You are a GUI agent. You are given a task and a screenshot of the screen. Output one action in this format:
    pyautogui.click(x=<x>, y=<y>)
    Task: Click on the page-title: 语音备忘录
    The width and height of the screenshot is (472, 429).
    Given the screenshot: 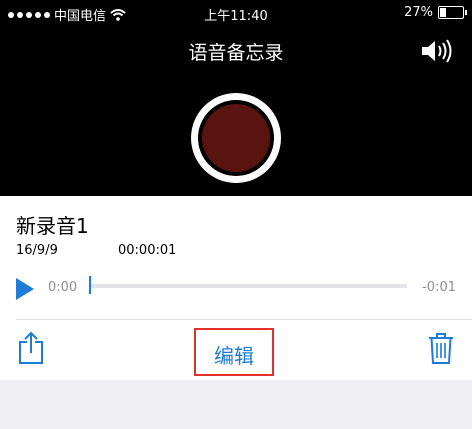 What is the action you would take?
    pyautogui.click(x=236, y=53)
    